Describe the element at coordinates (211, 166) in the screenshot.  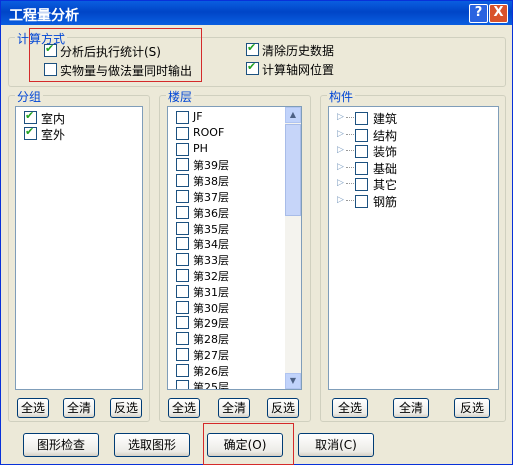
I see `floor-item-label: 第39层` at that location.